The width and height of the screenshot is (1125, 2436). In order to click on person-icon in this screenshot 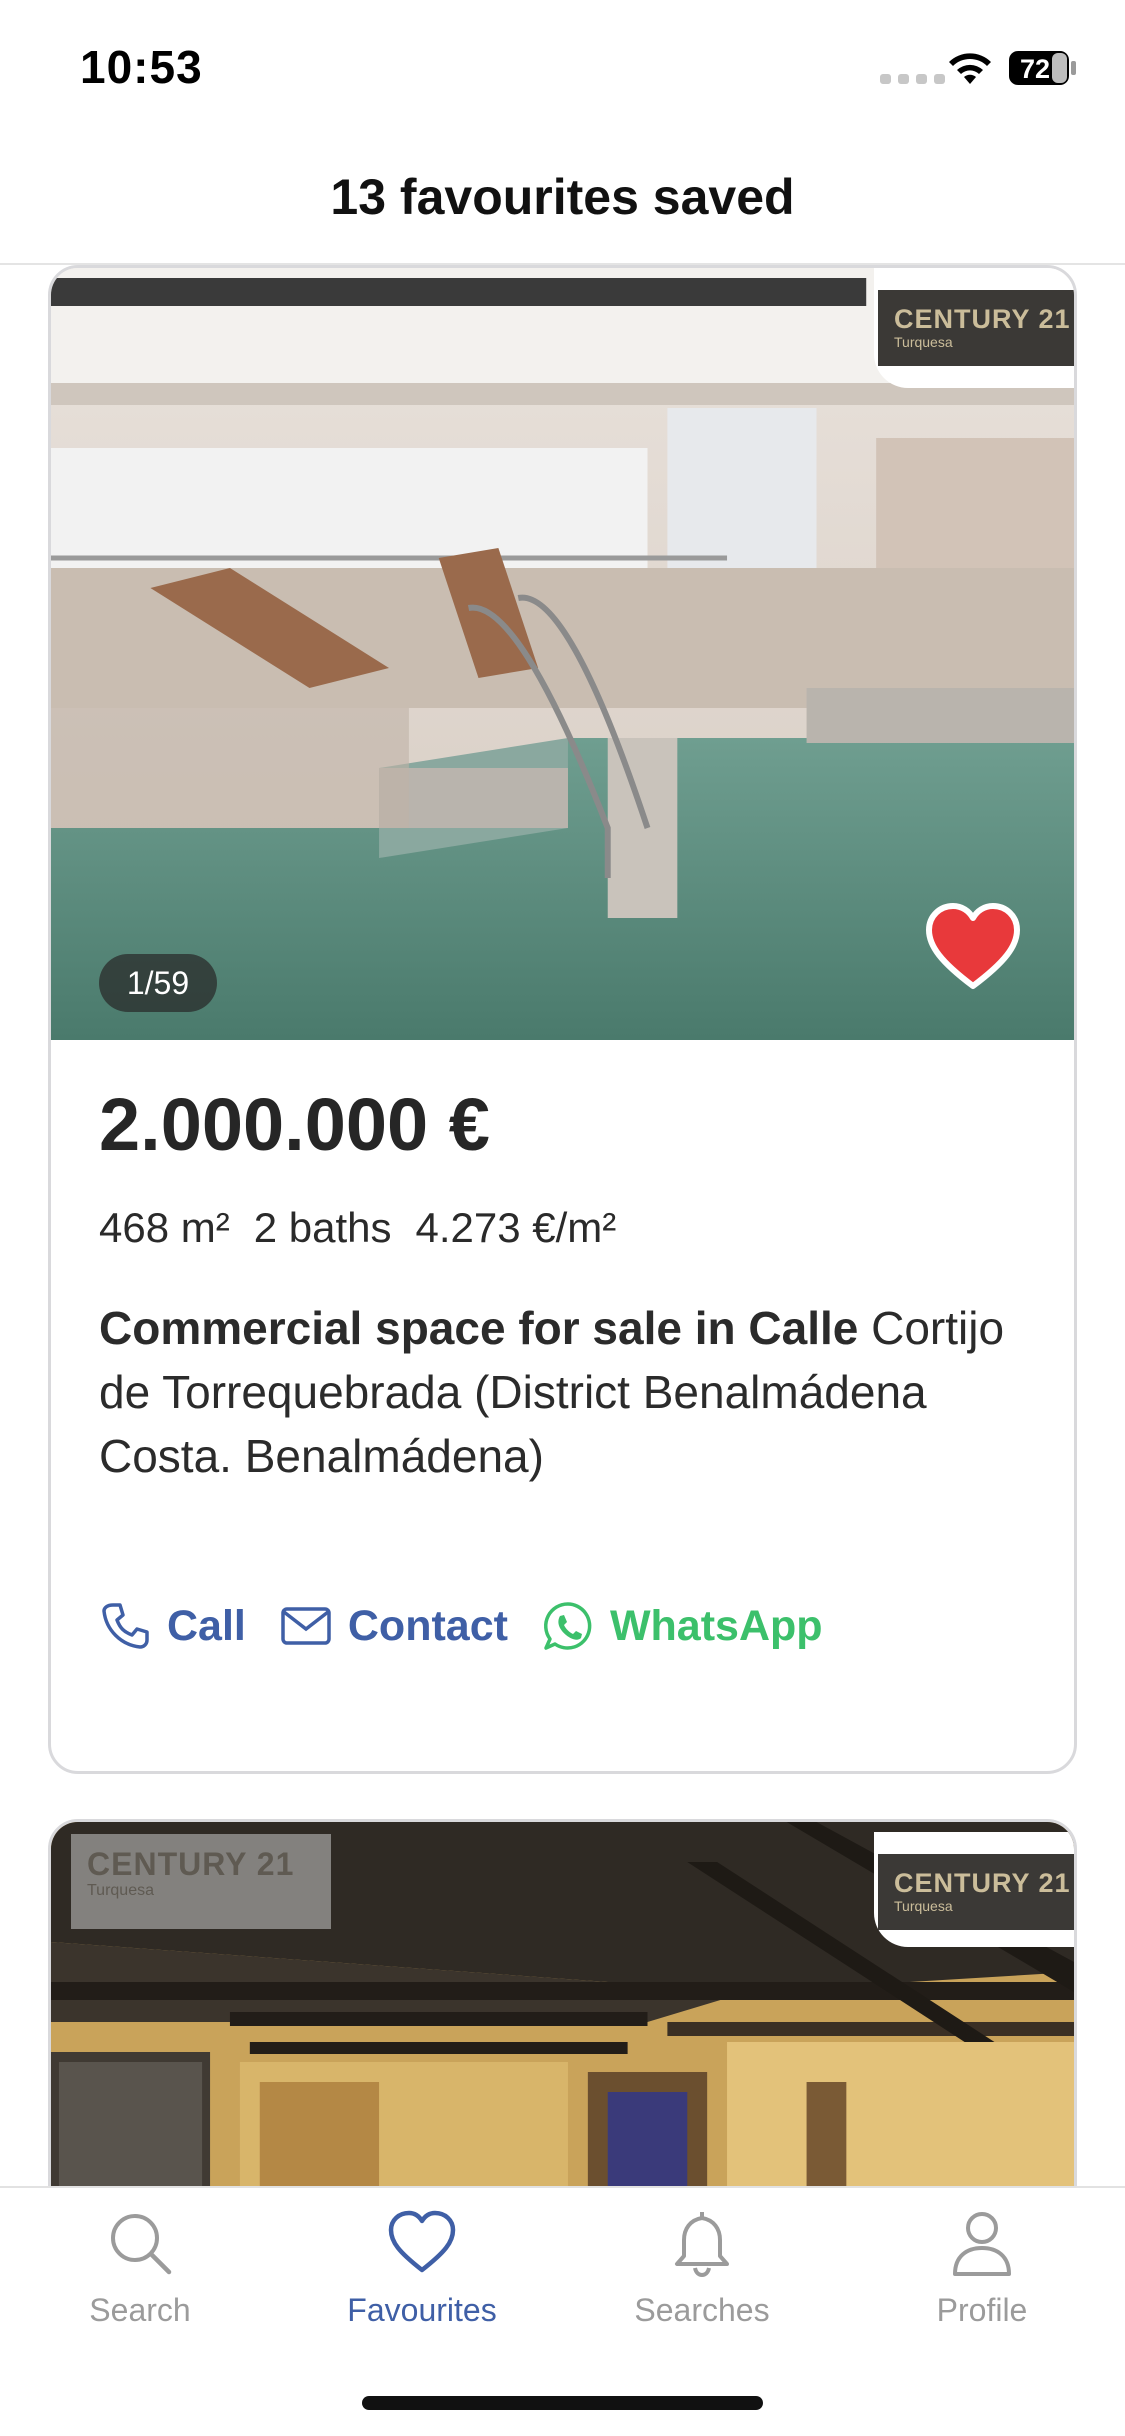, I will do `click(982, 2244)`.